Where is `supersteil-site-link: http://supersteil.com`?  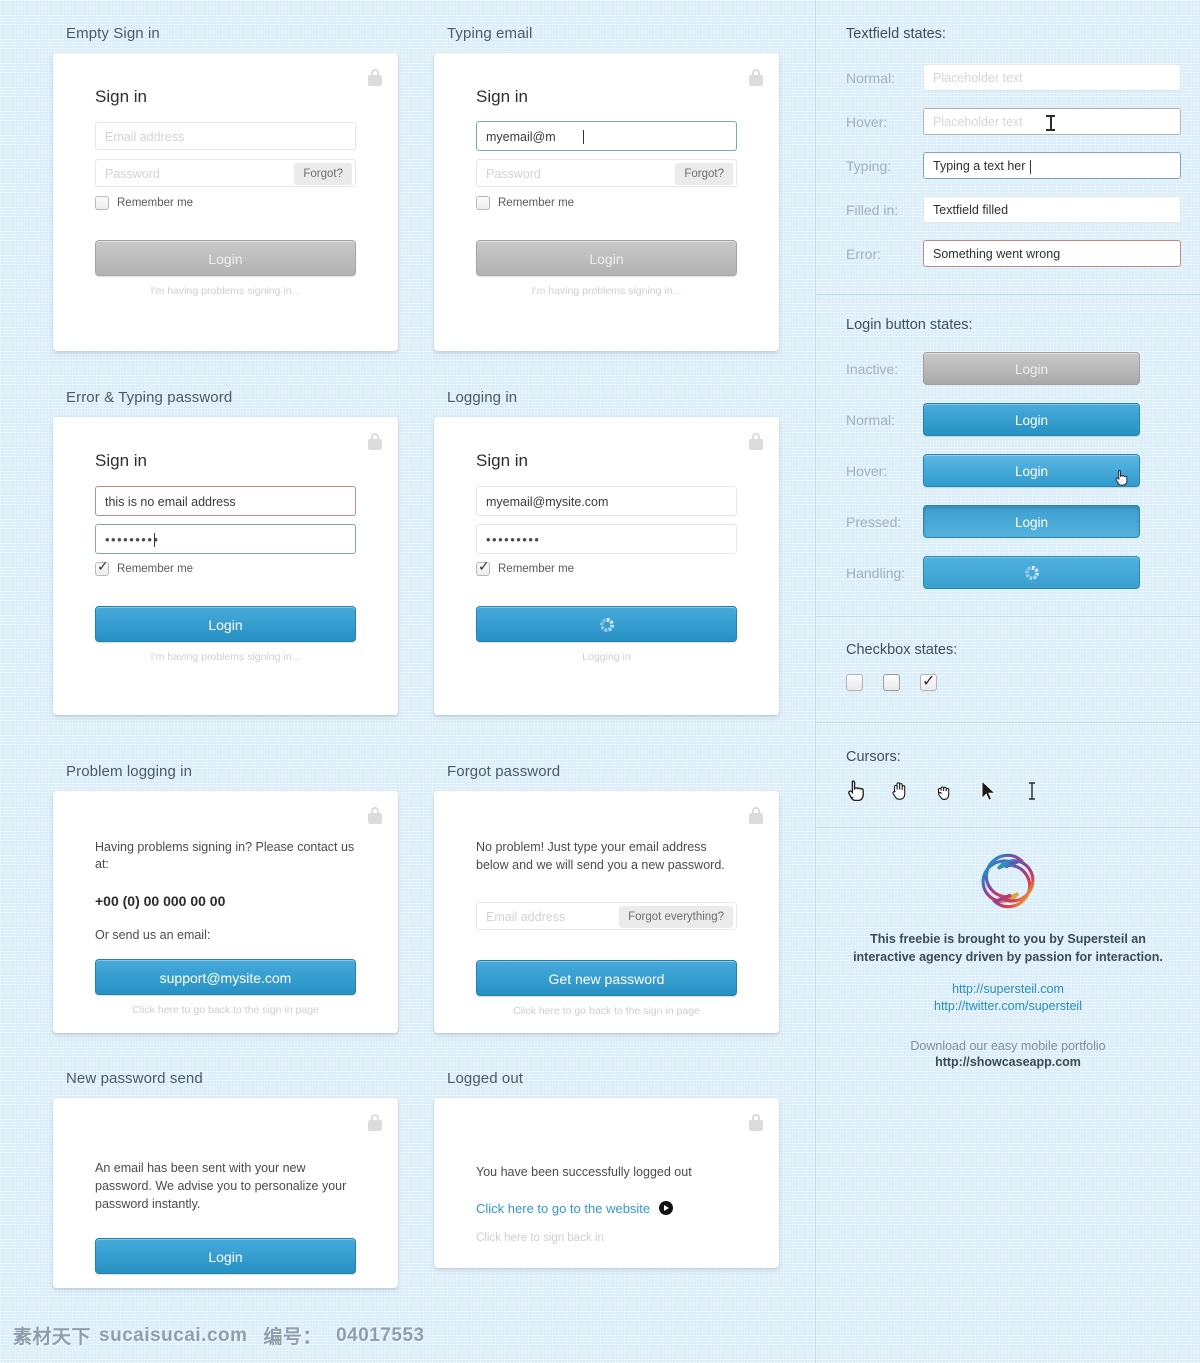 supersteil-site-link: http://supersteil.com is located at coordinates (1008, 989).